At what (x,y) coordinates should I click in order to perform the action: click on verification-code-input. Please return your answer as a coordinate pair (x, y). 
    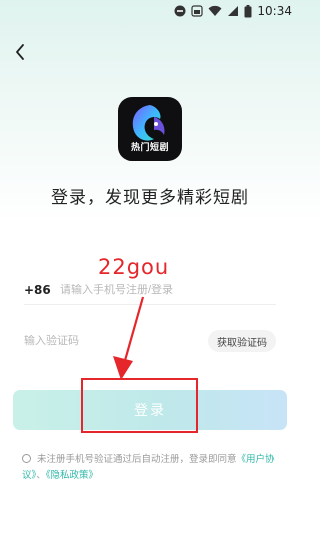
    Looking at the image, I should click on (99, 341).